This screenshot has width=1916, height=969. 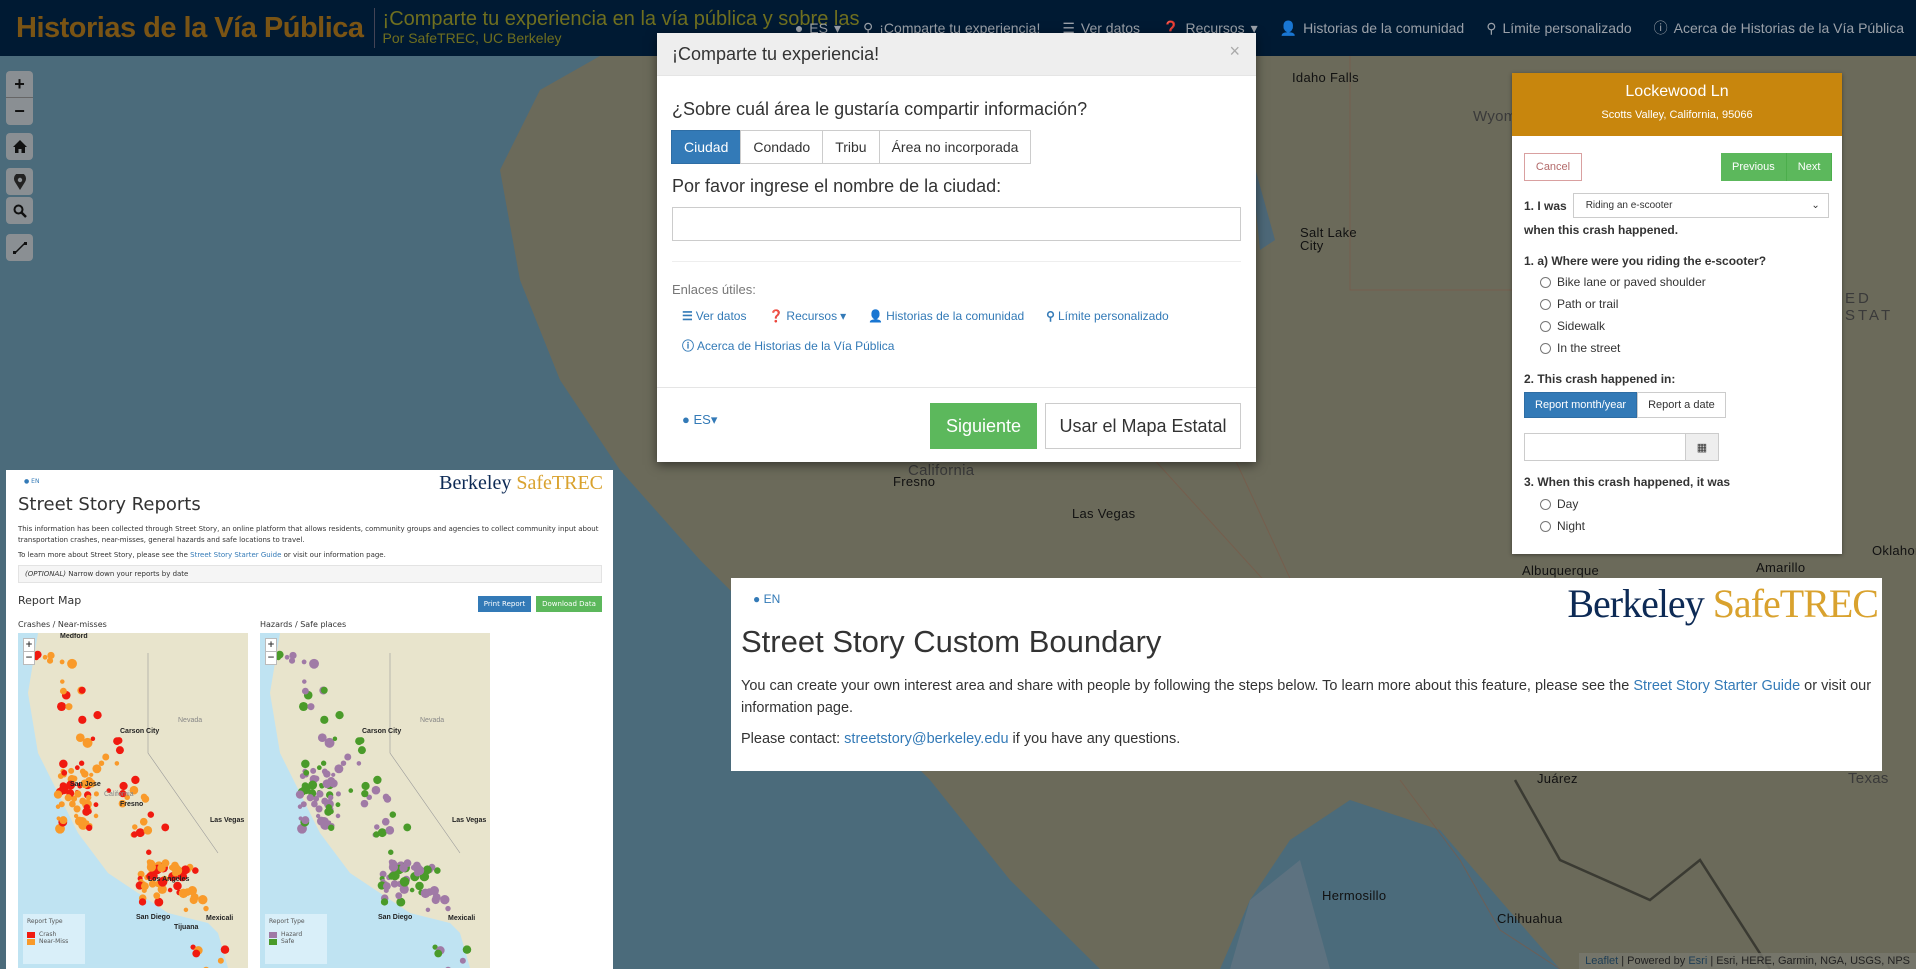 What do you see at coordinates (1553, 167) in the screenshot?
I see `cancel-button: Cancel` at bounding box center [1553, 167].